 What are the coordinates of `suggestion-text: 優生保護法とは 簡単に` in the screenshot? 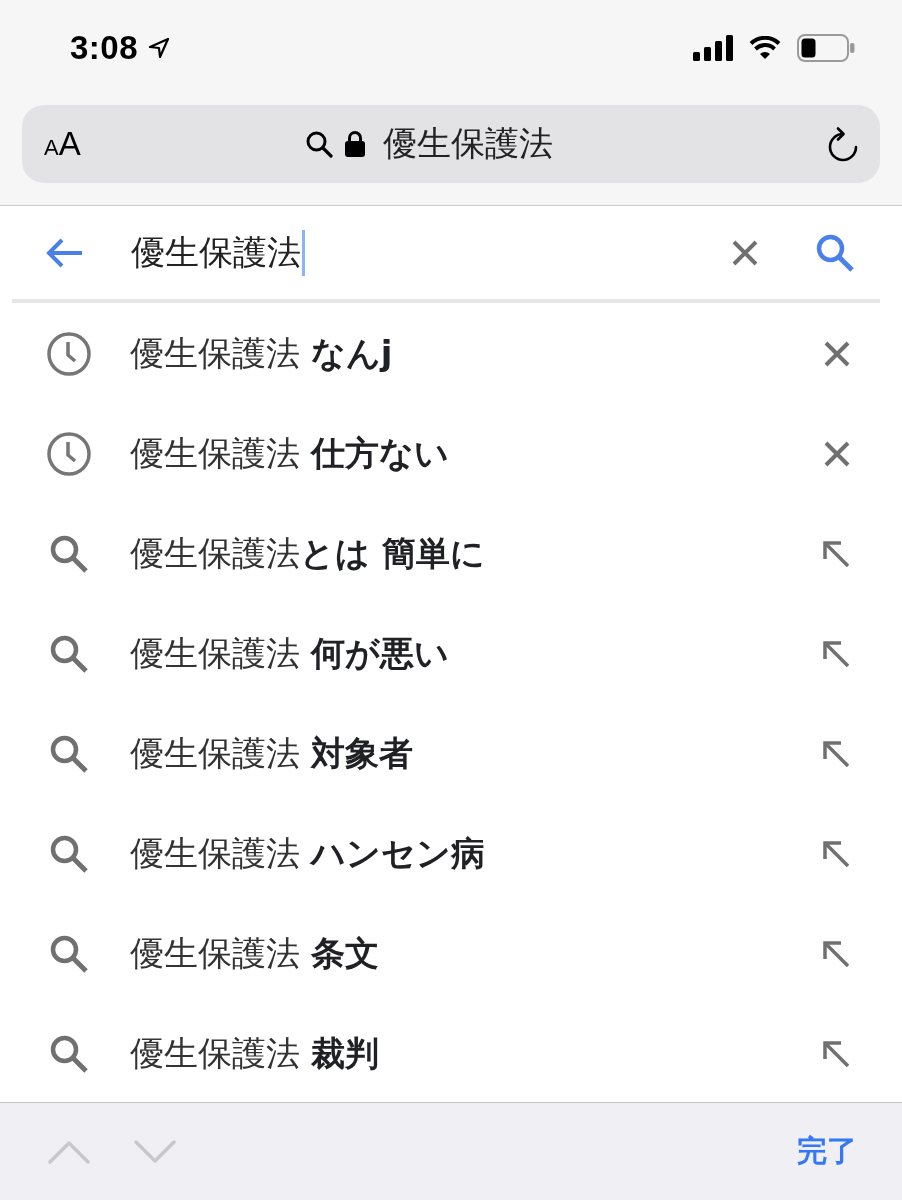 It's located at (472, 554).